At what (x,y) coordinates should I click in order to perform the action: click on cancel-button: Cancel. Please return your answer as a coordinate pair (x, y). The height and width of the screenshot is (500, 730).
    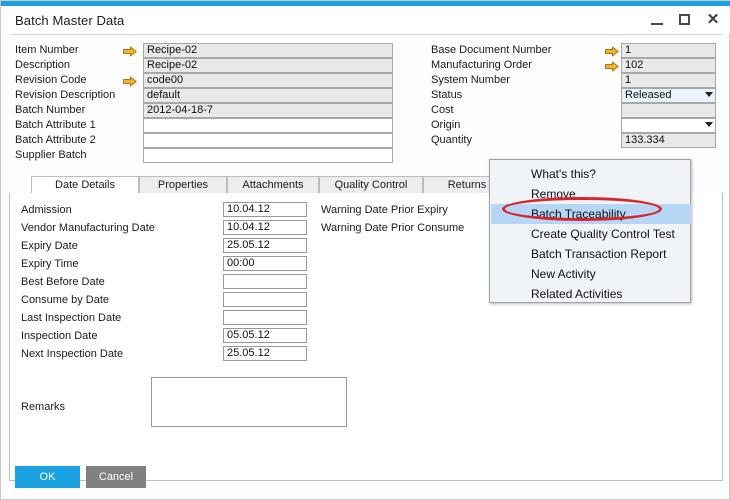
    Looking at the image, I should click on (116, 477).